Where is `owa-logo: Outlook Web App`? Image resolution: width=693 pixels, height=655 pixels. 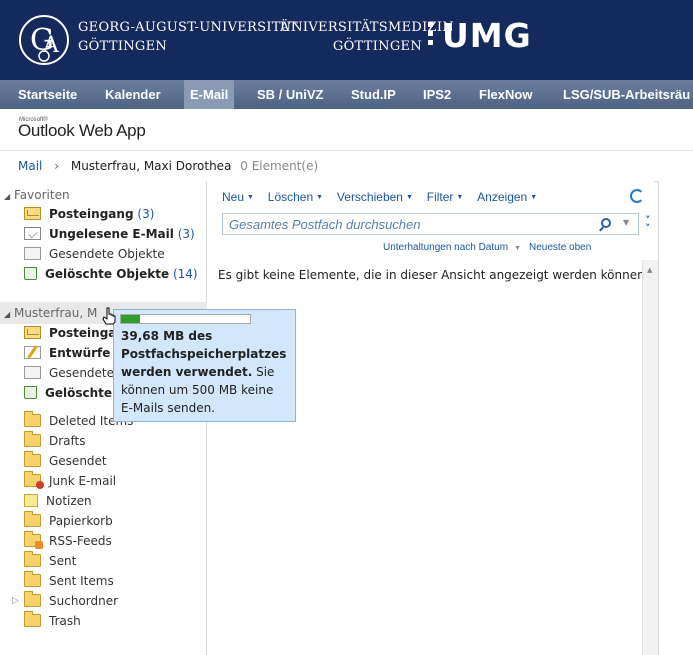 owa-logo: Outlook Web App is located at coordinates (82, 130).